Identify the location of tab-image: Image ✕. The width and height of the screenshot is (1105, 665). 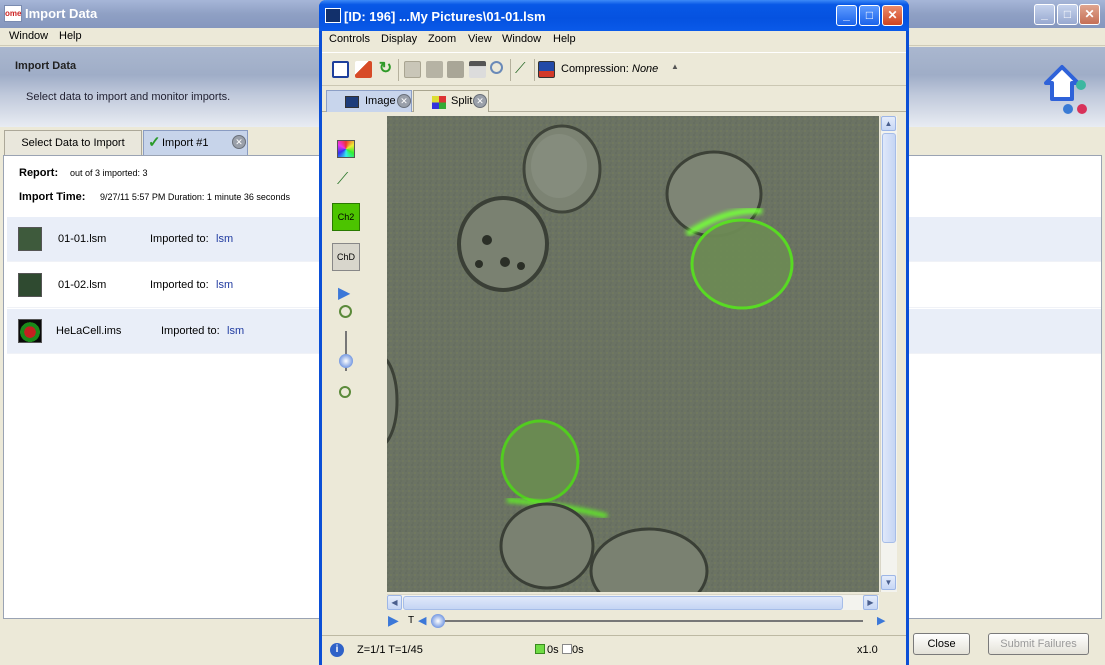
(369, 101).